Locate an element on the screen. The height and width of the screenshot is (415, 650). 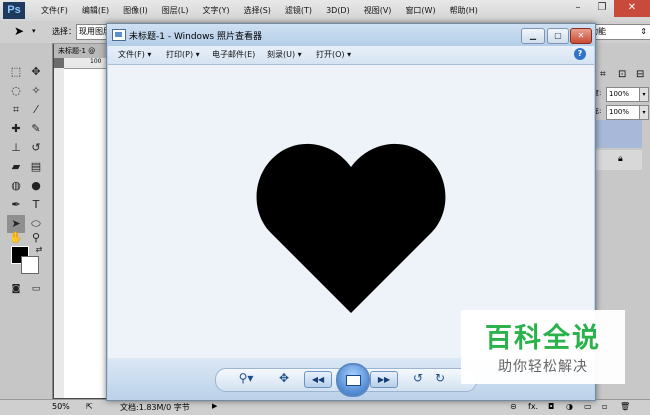
ruler-mark: 100 is located at coordinates (96, 61).